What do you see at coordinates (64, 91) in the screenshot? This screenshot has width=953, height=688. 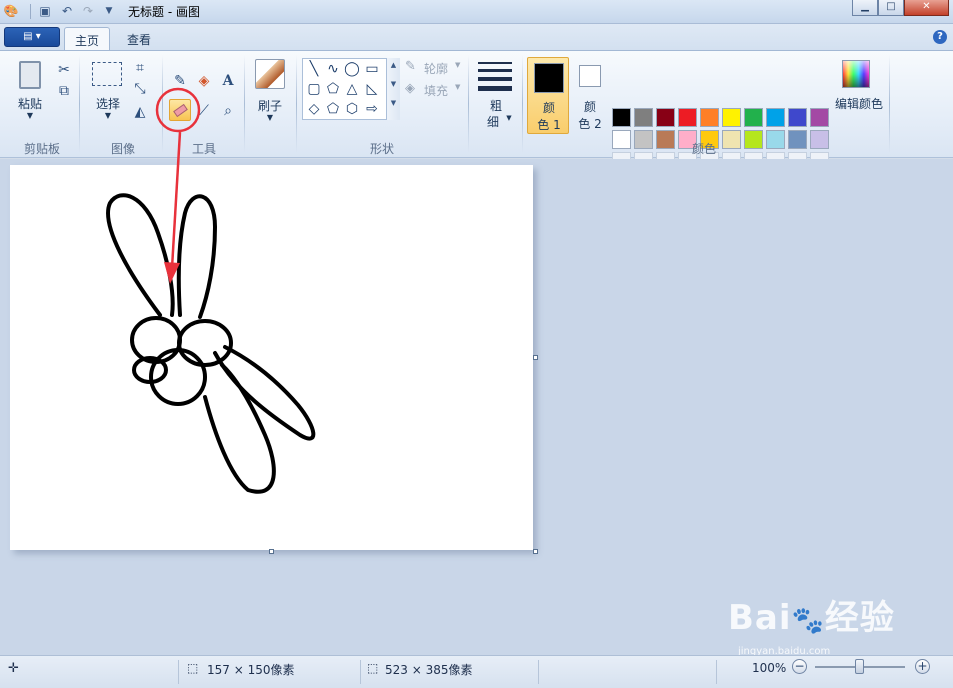 I see `copy-icon: ⧉` at bounding box center [64, 91].